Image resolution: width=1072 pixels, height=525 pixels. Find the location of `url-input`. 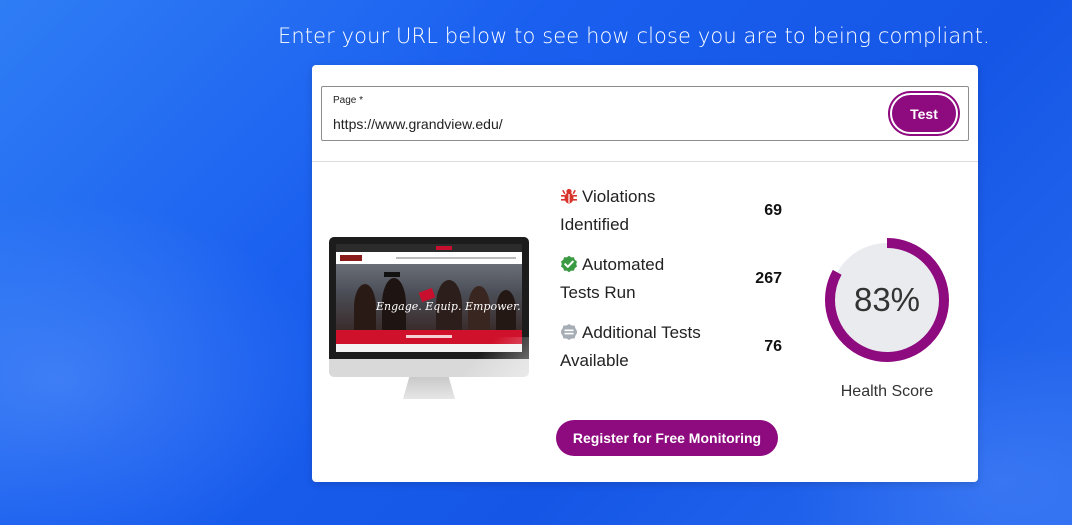

url-input is located at coordinates (603, 124).